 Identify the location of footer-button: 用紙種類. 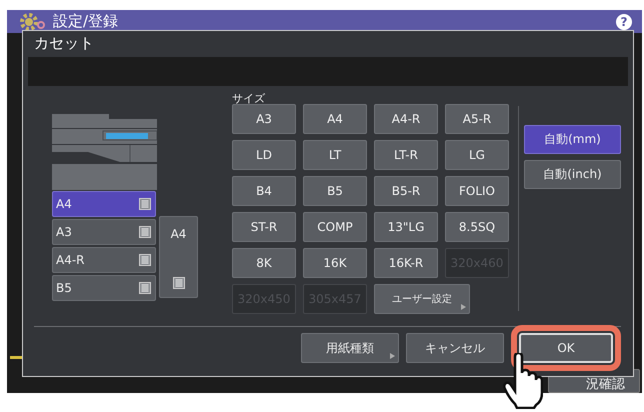
(350, 348).